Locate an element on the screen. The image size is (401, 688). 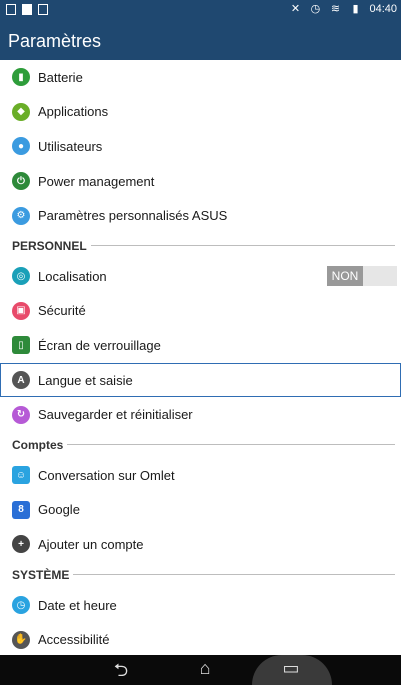
backup-icon: ↻ is located at coordinates (21, 414).